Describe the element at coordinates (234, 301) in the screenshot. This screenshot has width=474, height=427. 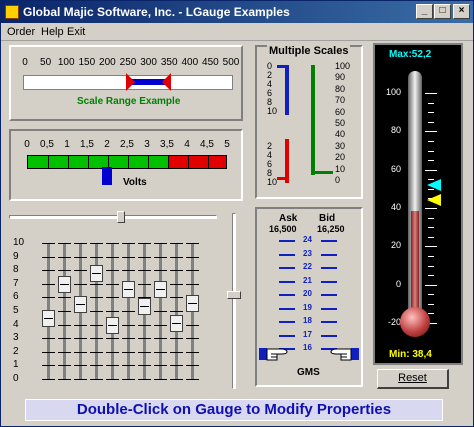
I see `vertical-slider` at that location.